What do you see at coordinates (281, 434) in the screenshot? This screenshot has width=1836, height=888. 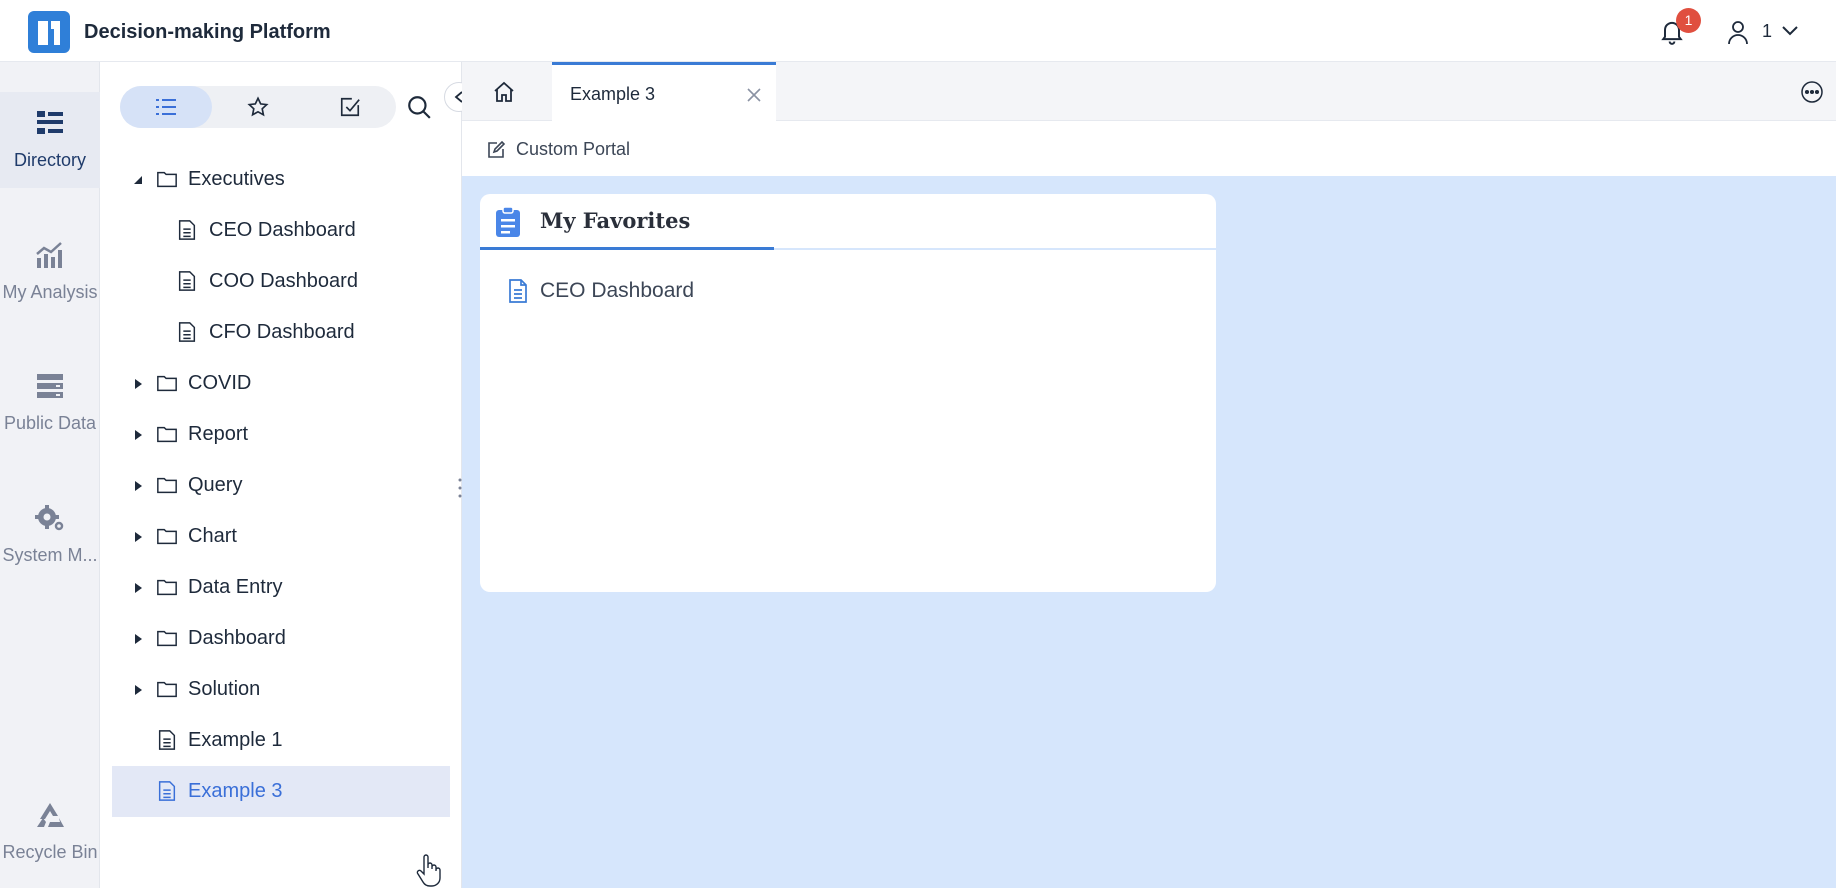 I see `tree-folder-report: Report` at bounding box center [281, 434].